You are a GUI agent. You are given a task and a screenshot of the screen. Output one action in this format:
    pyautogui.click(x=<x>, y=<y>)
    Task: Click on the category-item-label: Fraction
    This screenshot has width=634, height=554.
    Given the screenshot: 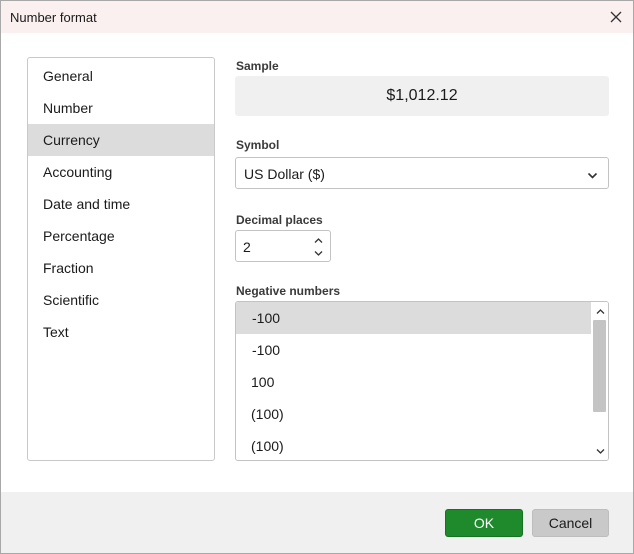 What is the action you would take?
    pyautogui.click(x=68, y=268)
    